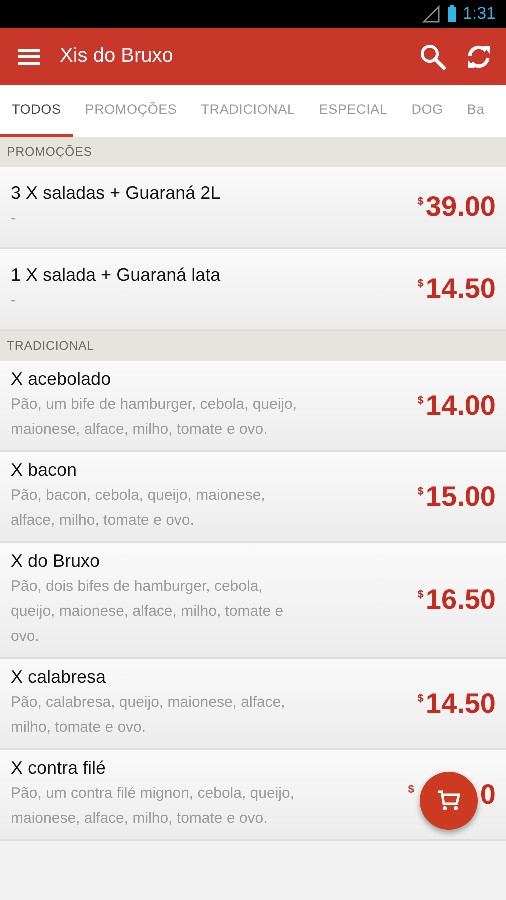  What do you see at coordinates (461, 207) in the screenshot?
I see `item-price: 39.00` at bounding box center [461, 207].